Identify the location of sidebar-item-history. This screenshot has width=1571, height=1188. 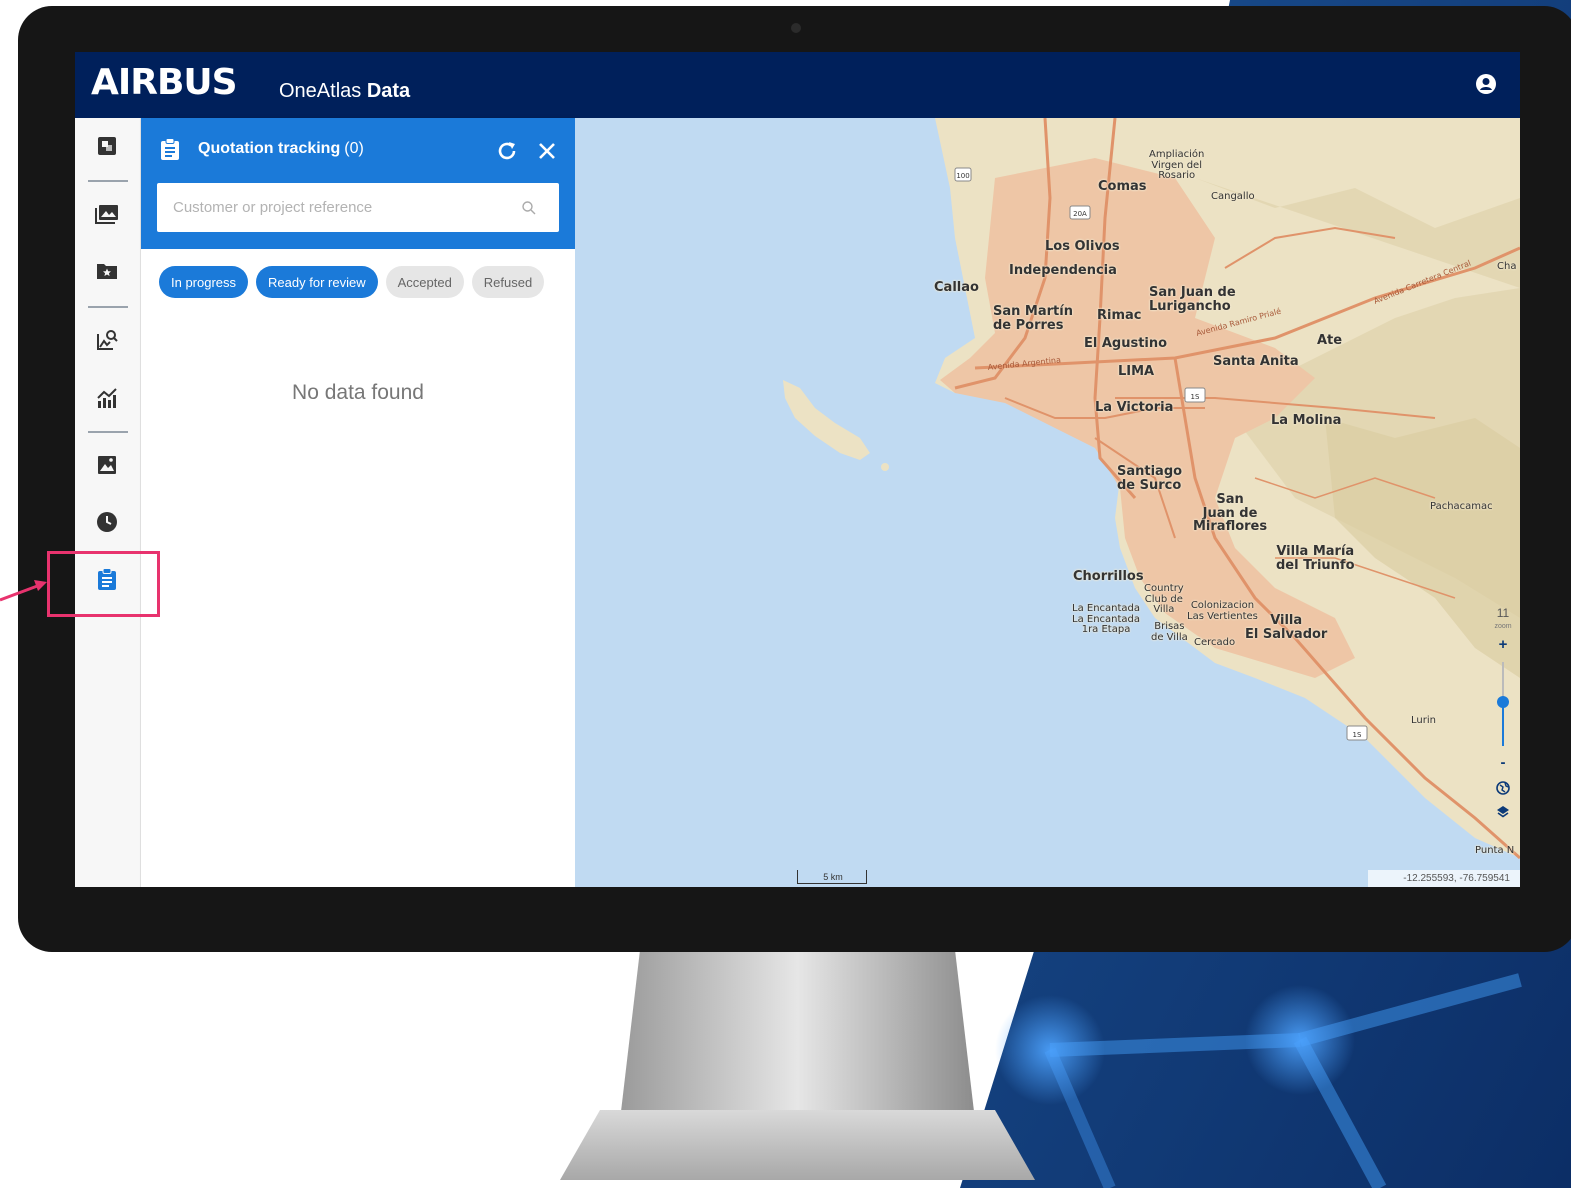
(107, 522).